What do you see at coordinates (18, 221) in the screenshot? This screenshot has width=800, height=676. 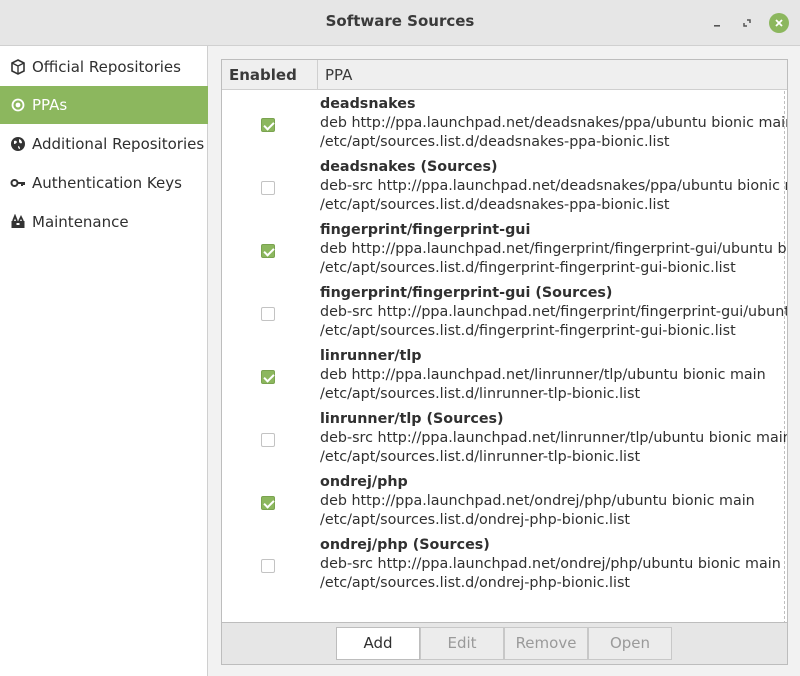 I see `toolbox-icon` at bounding box center [18, 221].